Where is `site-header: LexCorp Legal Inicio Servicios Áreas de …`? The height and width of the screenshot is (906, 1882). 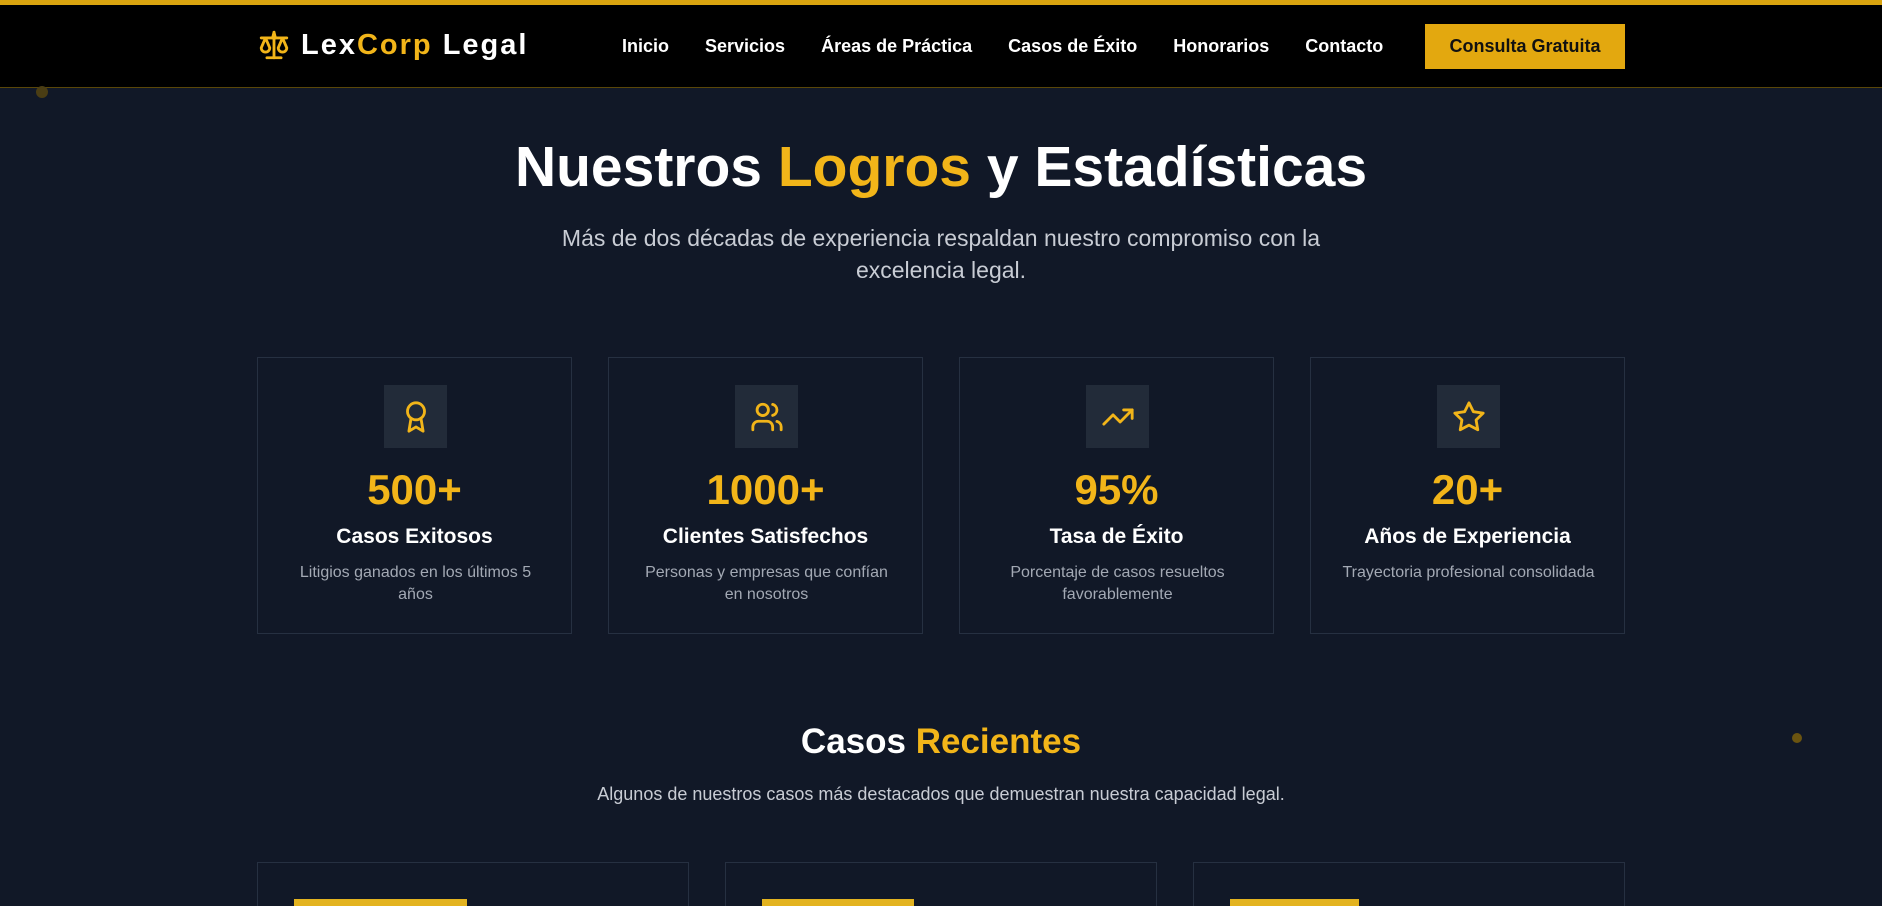
site-header: LexCorp Legal Inicio Servicios Áreas de … is located at coordinates (941, 46).